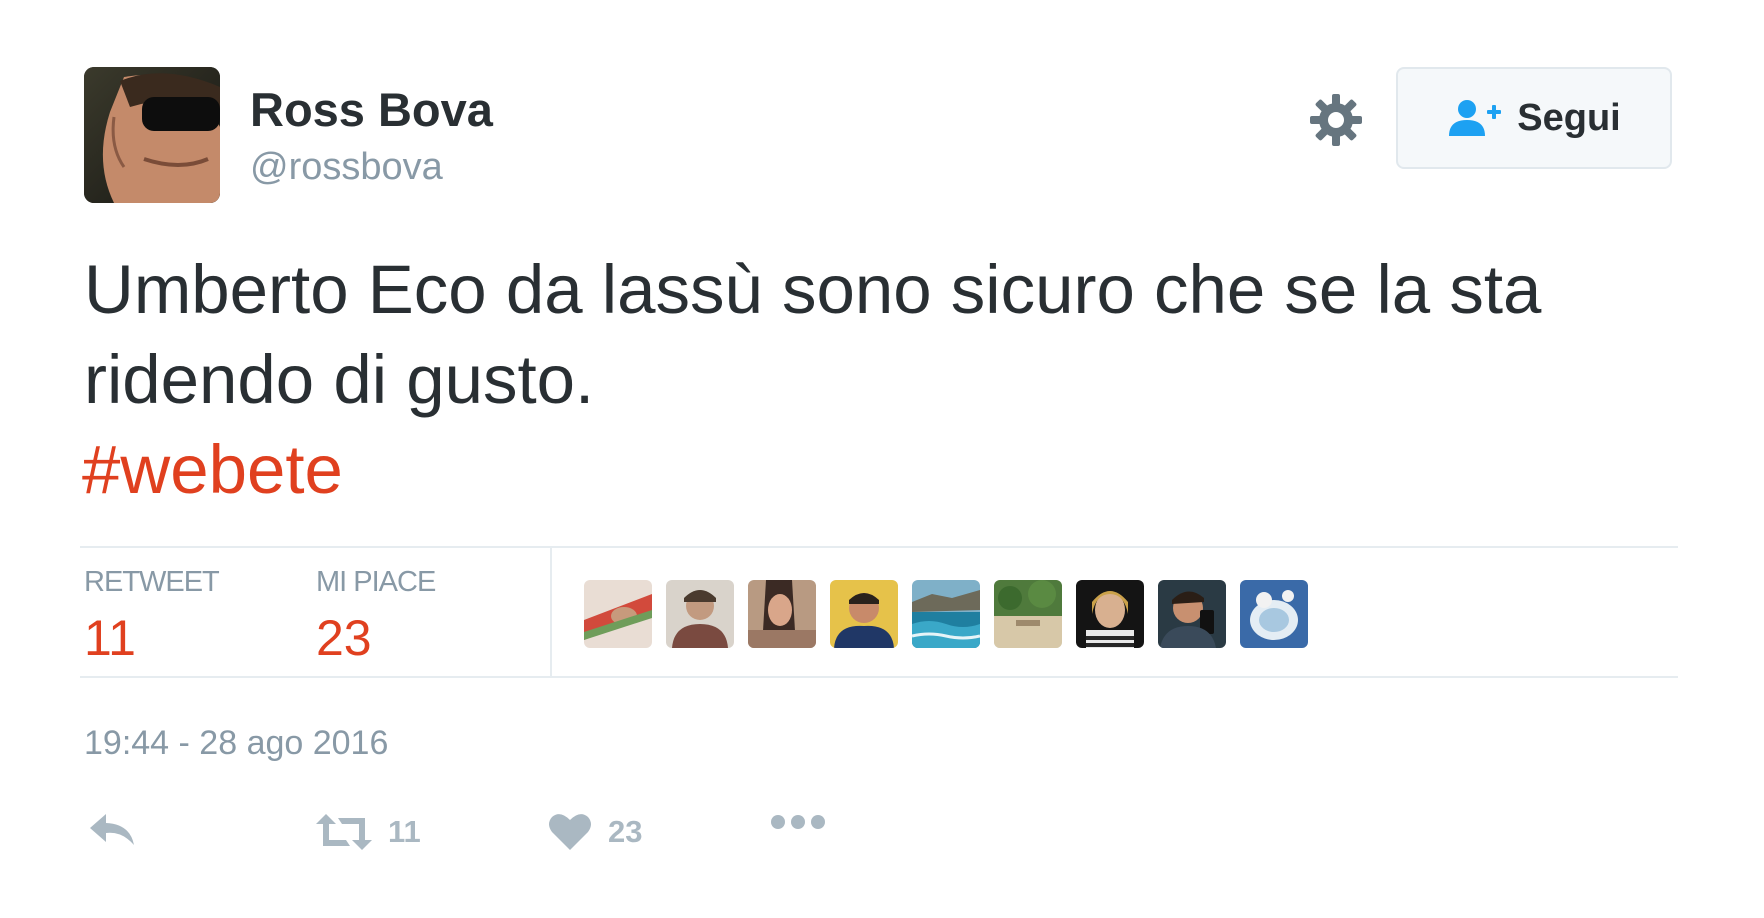 This screenshot has width=1764, height=918. I want to click on reply-button, so click(113, 830).